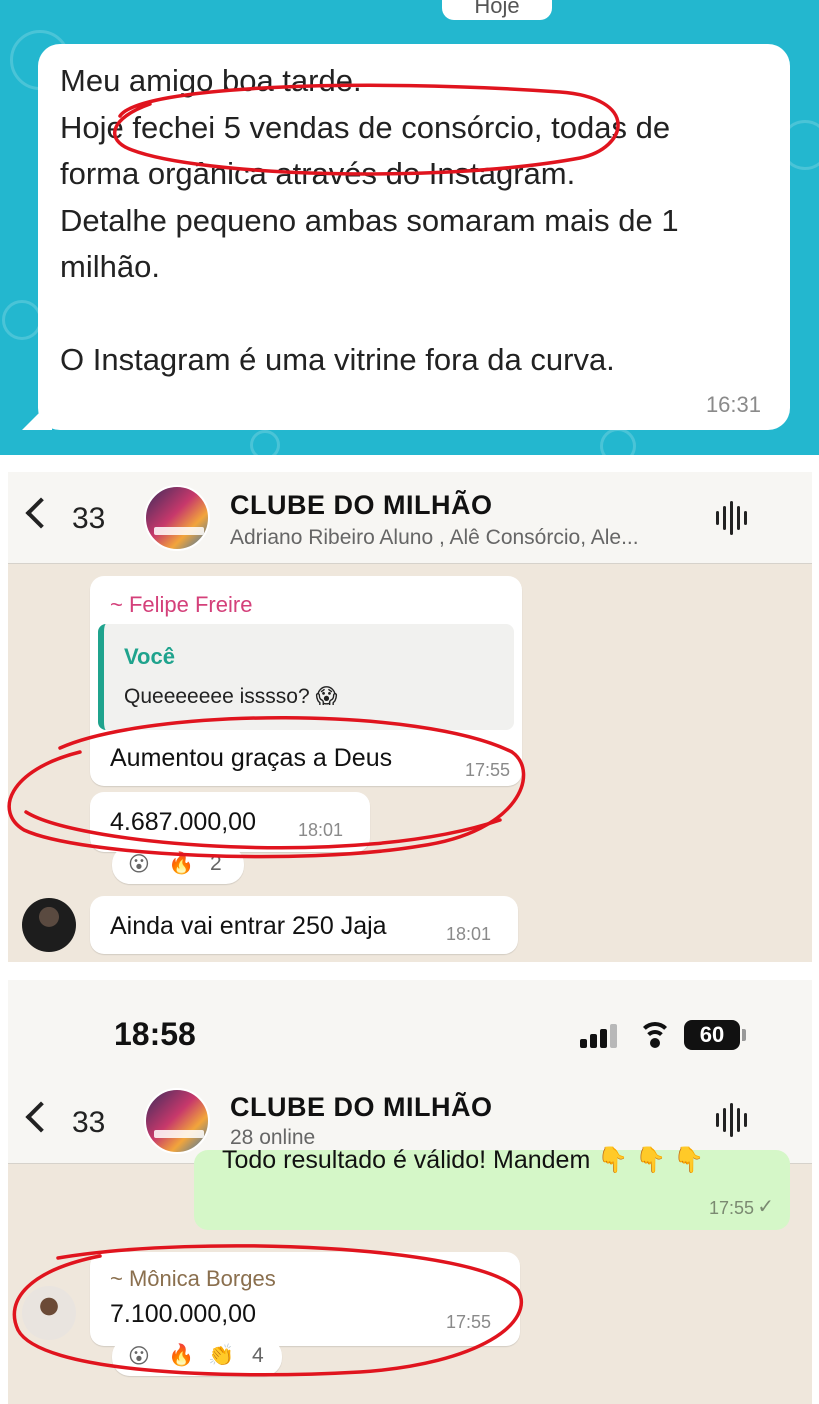  I want to click on status-bar: 18:58 60, so click(410, 1032).